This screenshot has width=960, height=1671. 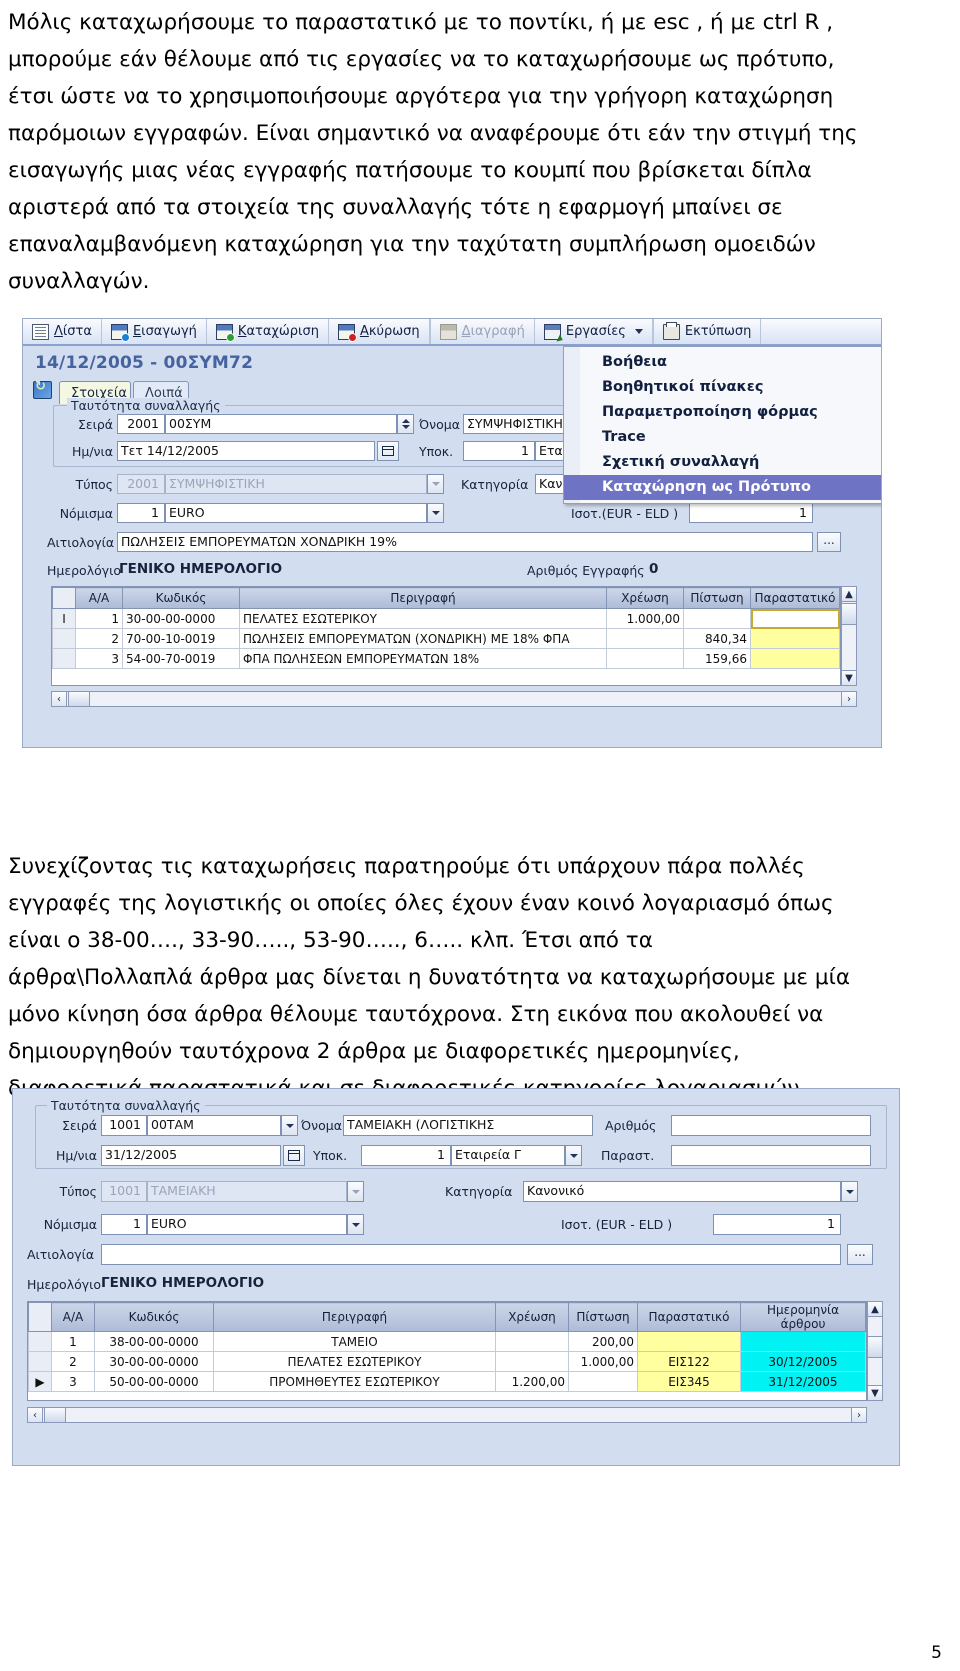 What do you see at coordinates (380, 331) in the screenshot?
I see `toolbar-button-cancel: Ακύρωση` at bounding box center [380, 331].